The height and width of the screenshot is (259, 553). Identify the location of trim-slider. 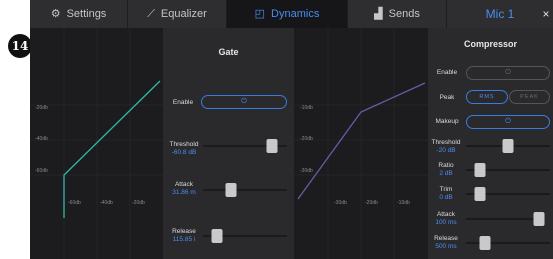
(508, 194).